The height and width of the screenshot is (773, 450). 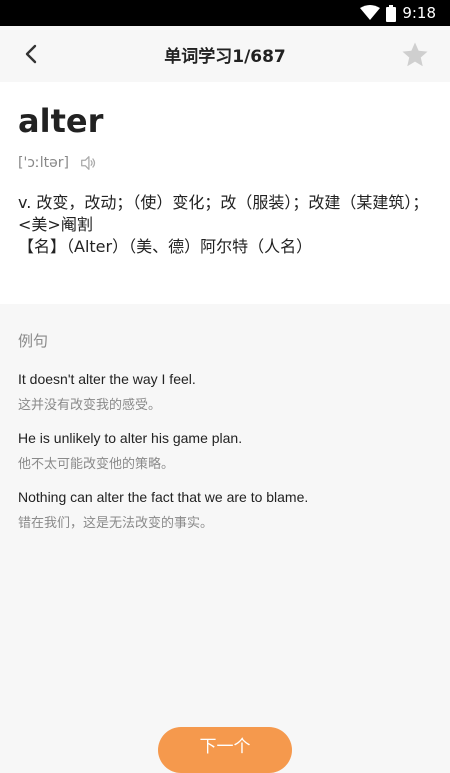 What do you see at coordinates (61, 121) in the screenshot?
I see `headword: alter` at bounding box center [61, 121].